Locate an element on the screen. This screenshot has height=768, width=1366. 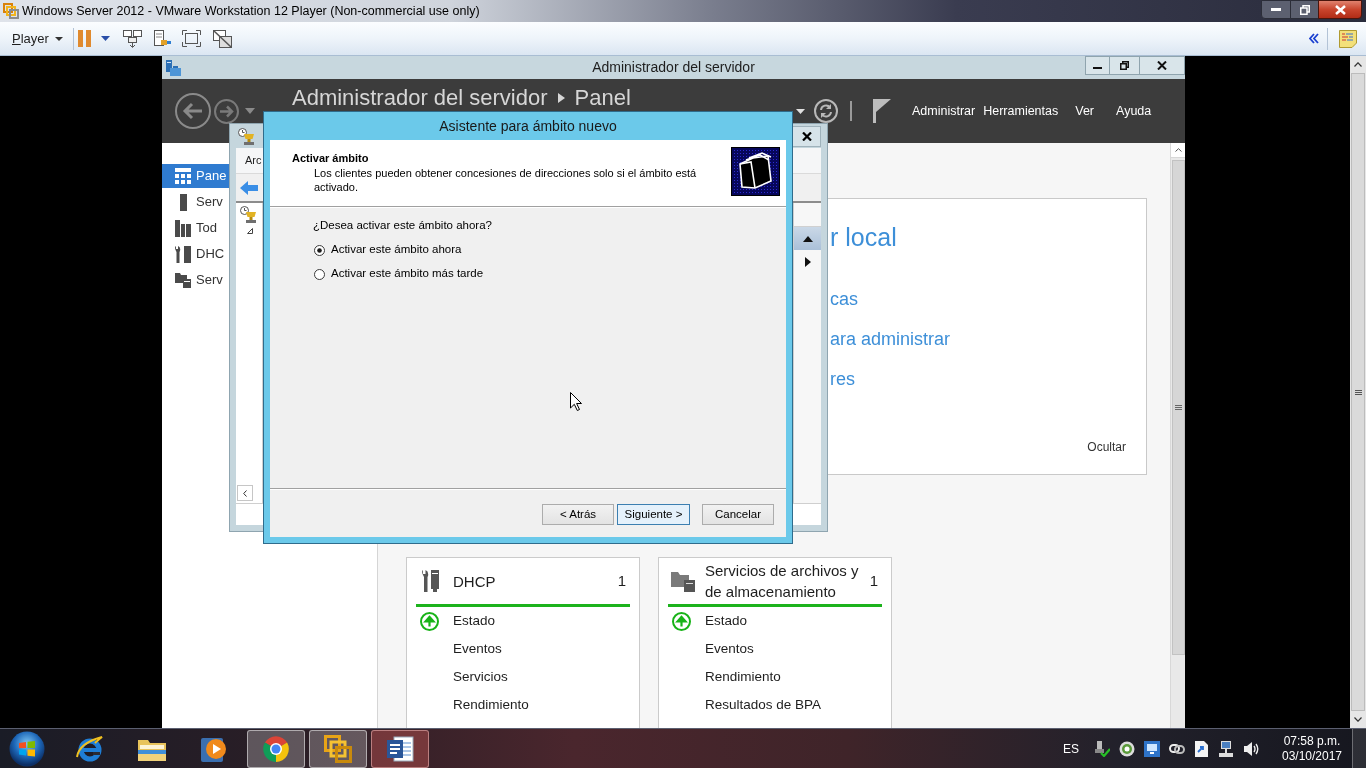
note-icon is located at coordinates (1348, 38).